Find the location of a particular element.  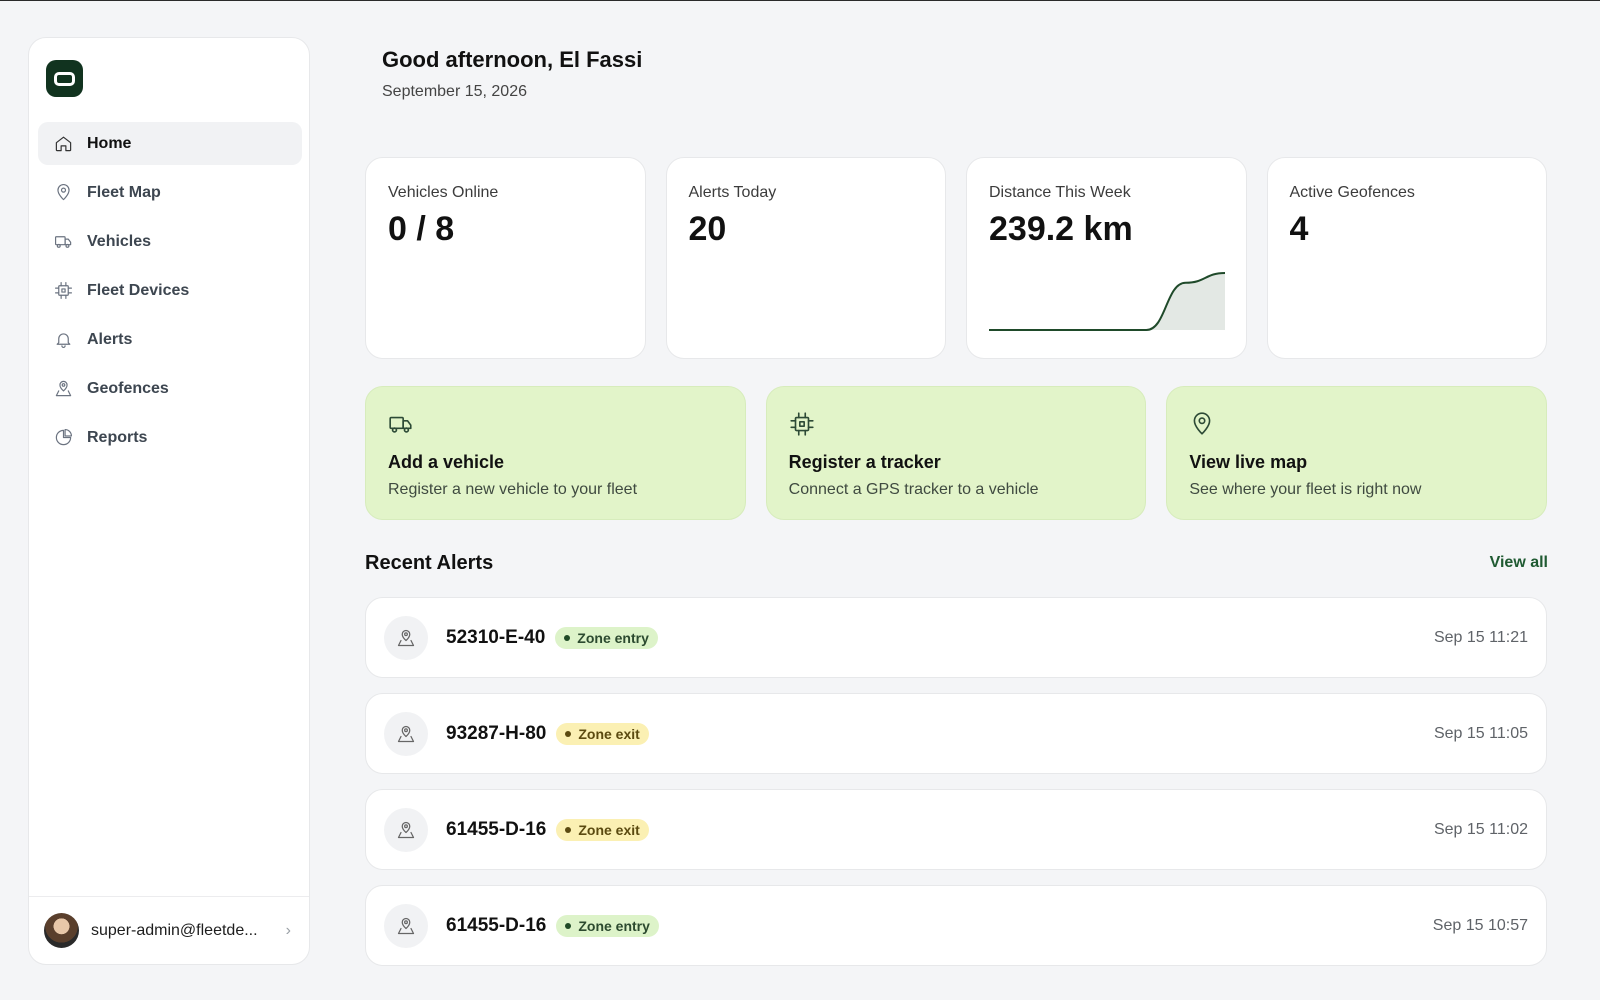

stat-card-vehicles-online: Vehicles Online 0 / 8 is located at coordinates (505, 258).